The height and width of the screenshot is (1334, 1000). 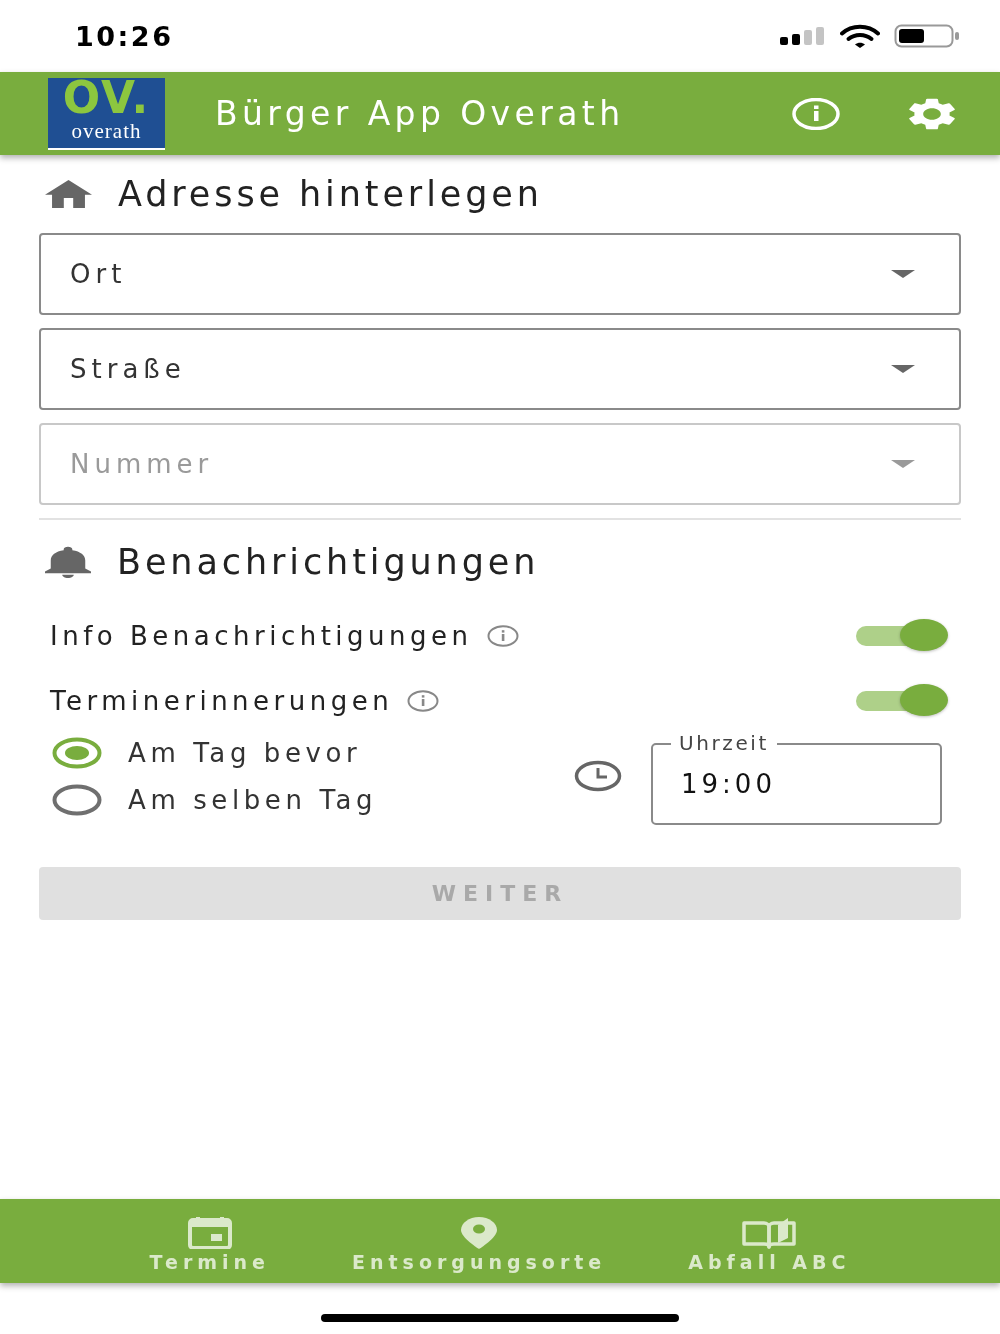 What do you see at coordinates (124, 36) in the screenshot?
I see `status-time: 10:26` at bounding box center [124, 36].